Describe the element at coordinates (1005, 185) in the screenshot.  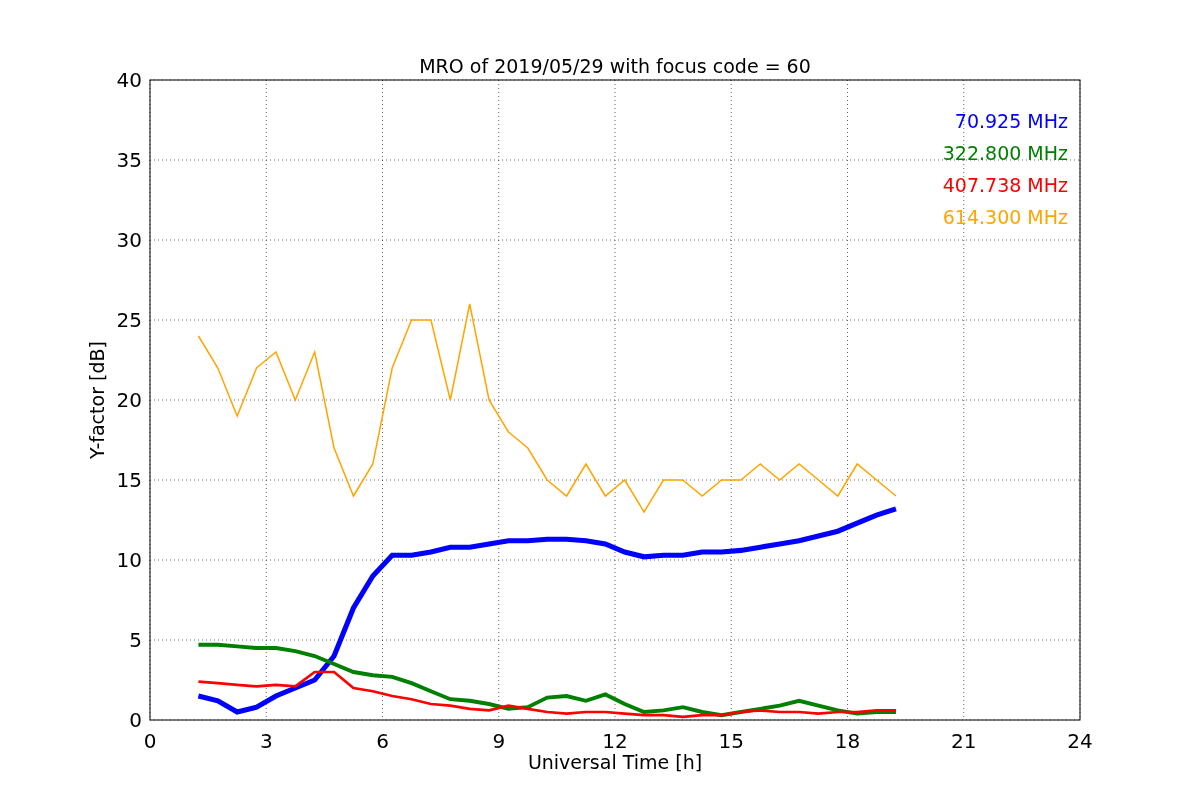
I see `legend-label: 407.738 MHz` at that location.